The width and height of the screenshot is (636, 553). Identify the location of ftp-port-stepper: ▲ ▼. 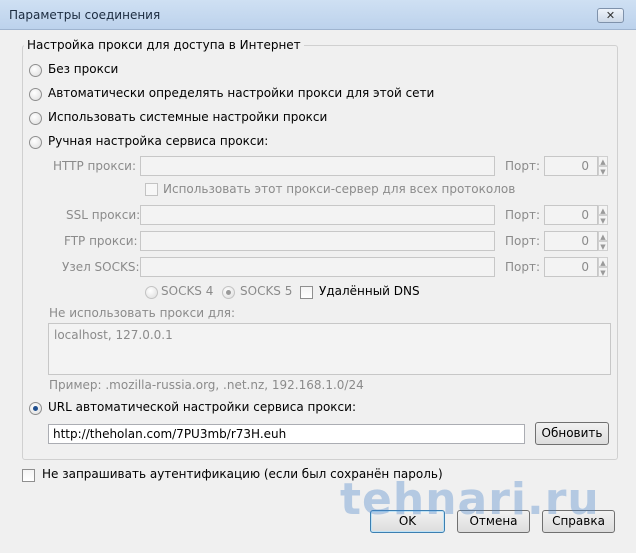
(603, 241).